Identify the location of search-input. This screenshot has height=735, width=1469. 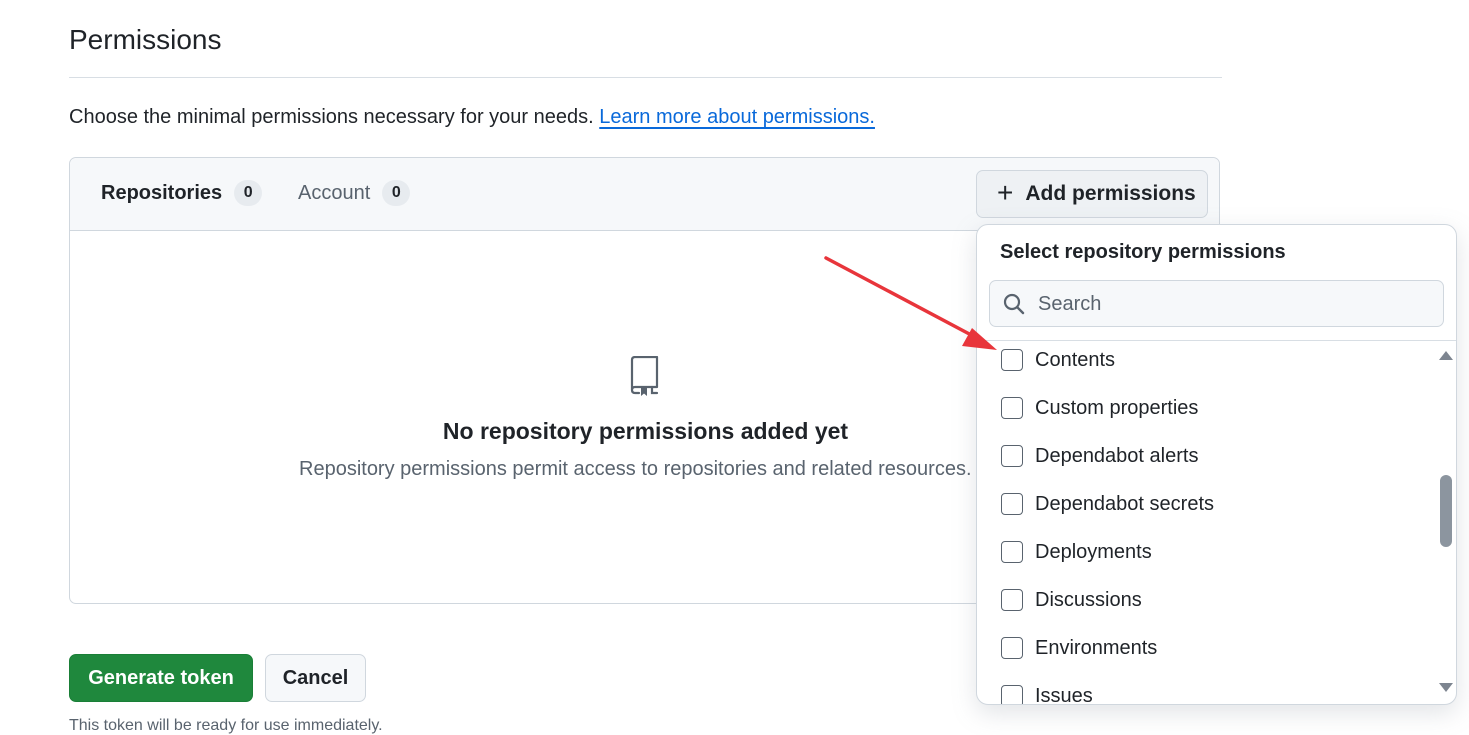
(1235, 304).